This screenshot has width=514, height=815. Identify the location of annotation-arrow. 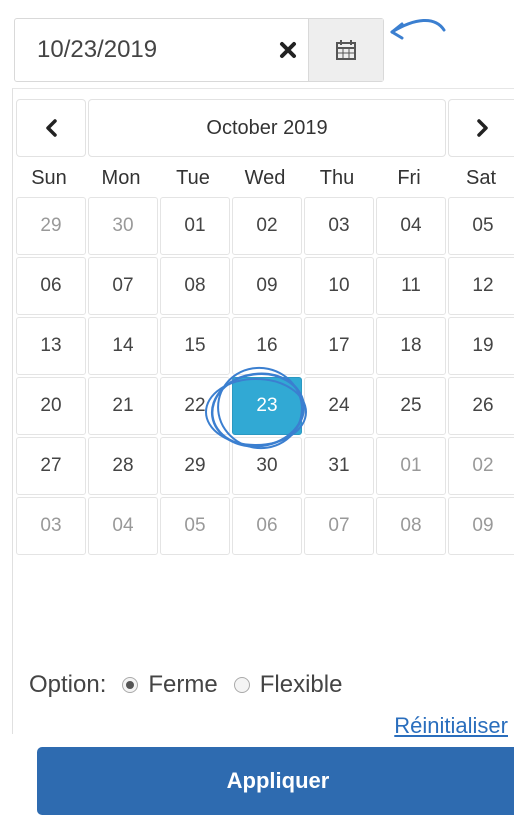
(418, 29).